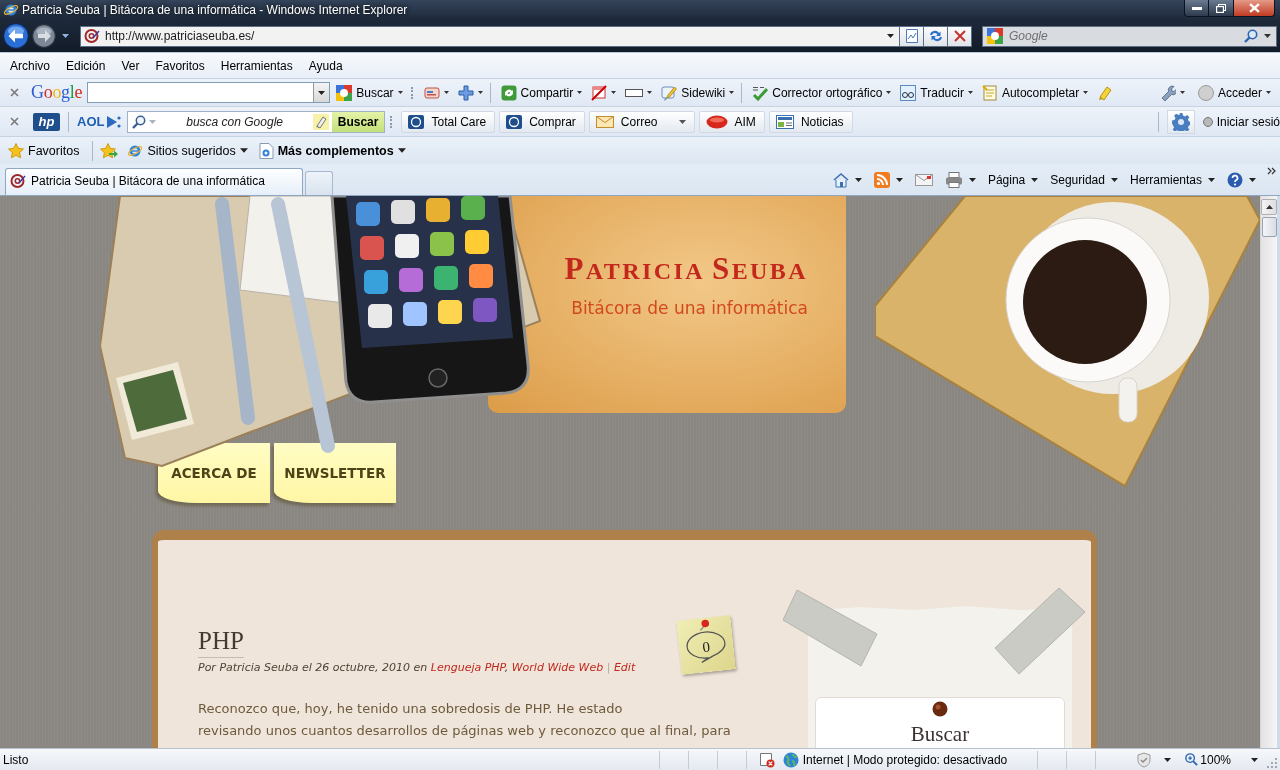  What do you see at coordinates (731, 121) in the screenshot?
I see `toolbar-button: AIM` at bounding box center [731, 121].